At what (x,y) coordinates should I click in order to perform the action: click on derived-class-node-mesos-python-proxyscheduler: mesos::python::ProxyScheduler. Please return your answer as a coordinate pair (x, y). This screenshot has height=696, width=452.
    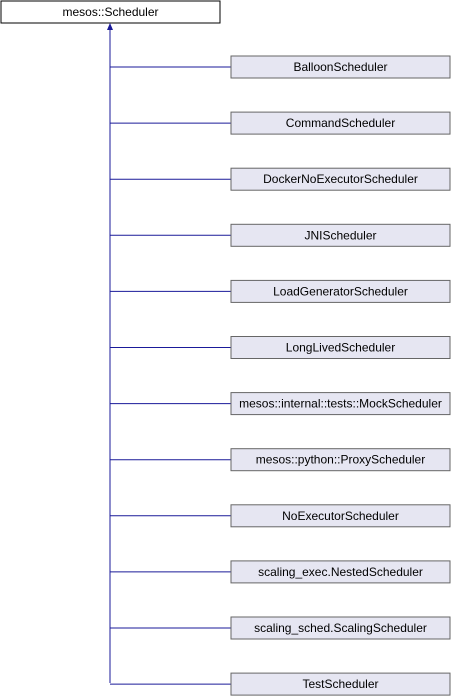
    Looking at the image, I should click on (340, 460).